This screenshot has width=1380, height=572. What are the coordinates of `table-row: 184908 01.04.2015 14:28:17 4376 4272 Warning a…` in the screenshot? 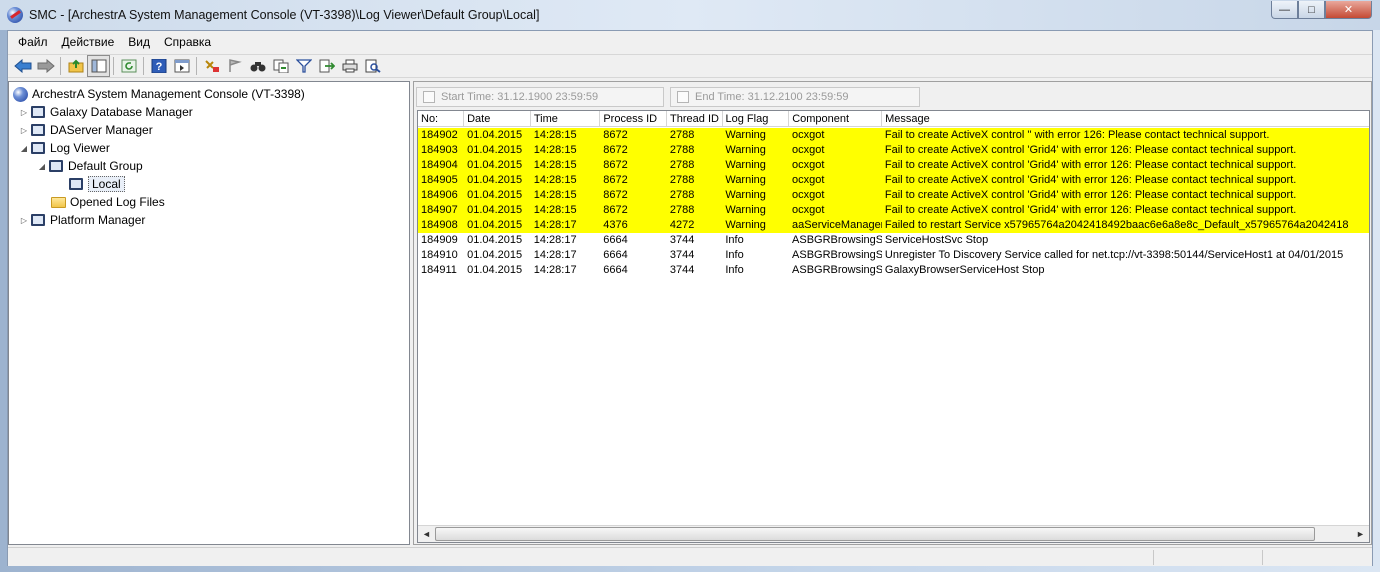 It's located at (893, 225).